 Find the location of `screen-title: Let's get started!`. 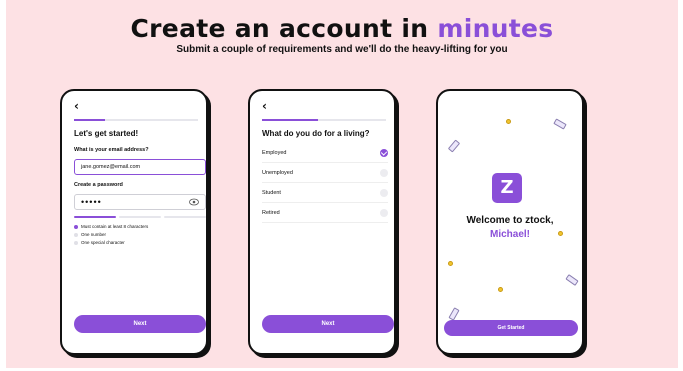

screen-title: Let's get started! is located at coordinates (106, 133).